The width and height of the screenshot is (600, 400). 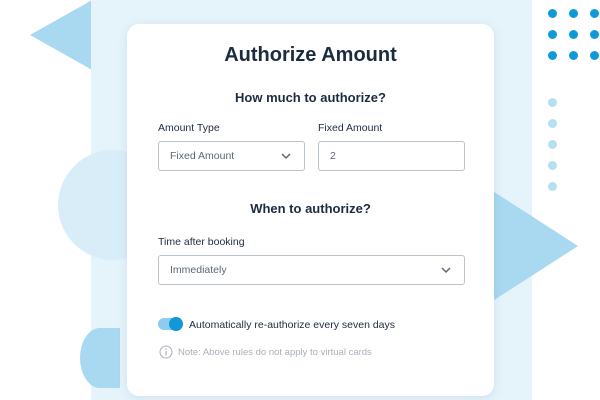 What do you see at coordinates (310, 97) in the screenshot?
I see `amount-section-heading: How much to authorize?` at bounding box center [310, 97].